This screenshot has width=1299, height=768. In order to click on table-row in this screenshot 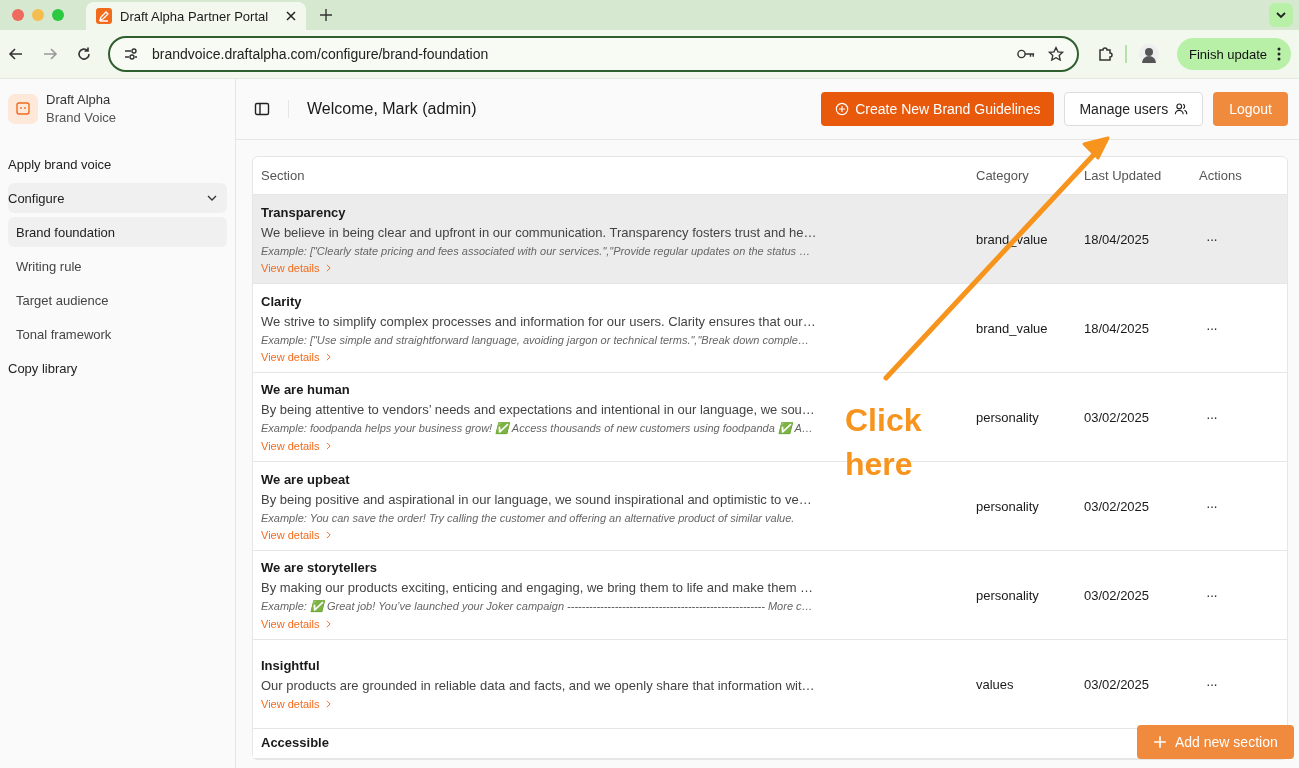, I will do `click(770, 239)`.